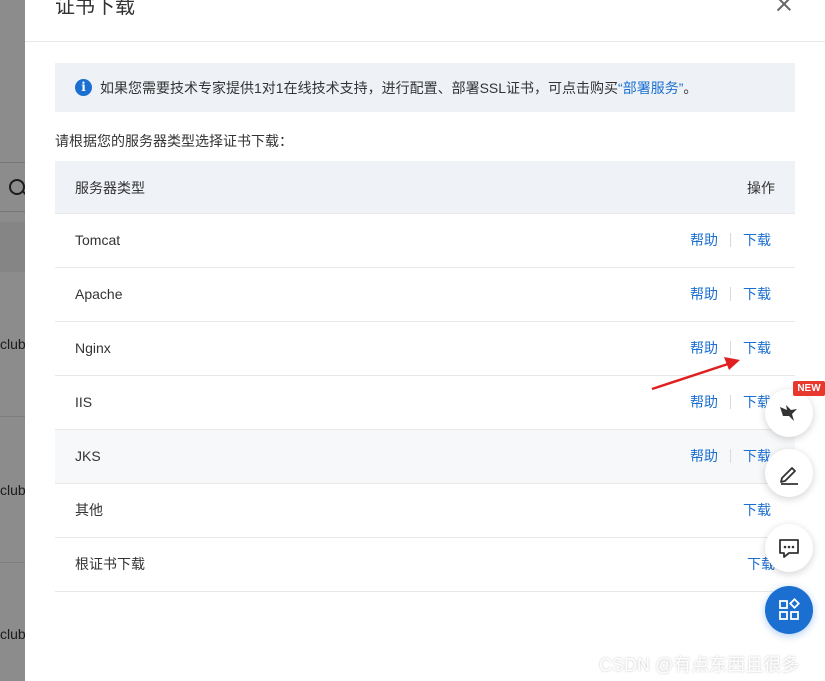 Image resolution: width=825 pixels, height=681 pixels. Describe the element at coordinates (83, 87) in the screenshot. I see `info-icon: i` at that location.